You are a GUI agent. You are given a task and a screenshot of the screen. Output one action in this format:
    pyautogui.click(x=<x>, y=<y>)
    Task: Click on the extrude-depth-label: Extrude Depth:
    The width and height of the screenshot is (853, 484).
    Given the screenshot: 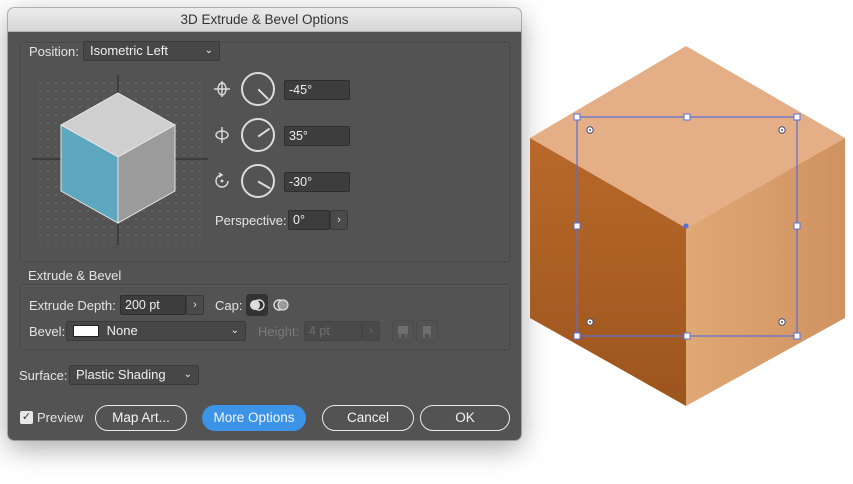 What is the action you would take?
    pyautogui.click(x=72, y=305)
    